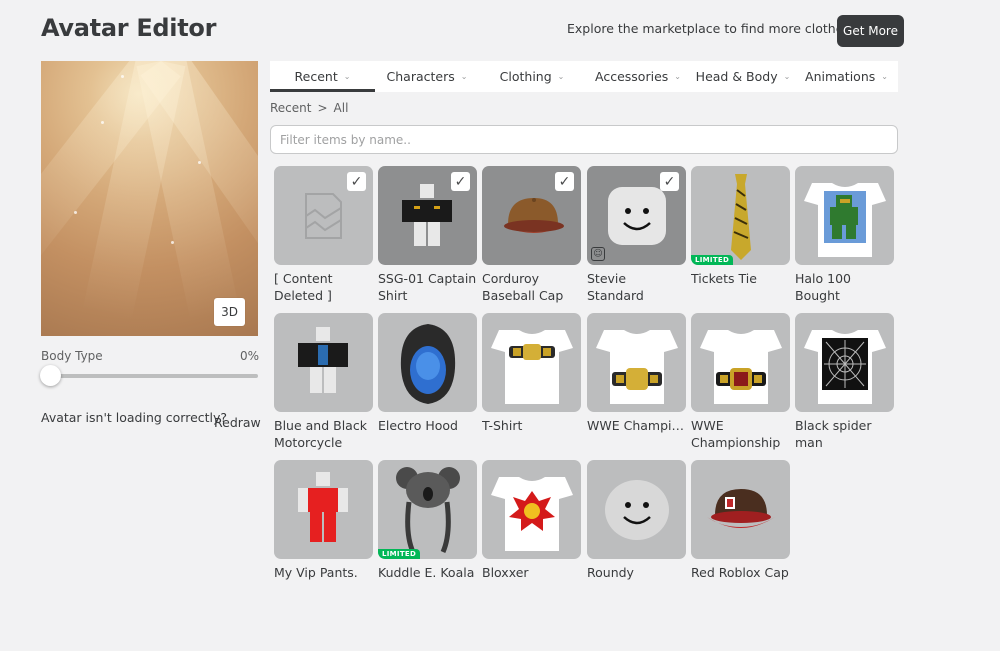 The width and height of the screenshot is (1000, 651). What do you see at coordinates (584, 139) in the screenshot?
I see `filter-items-input` at bounding box center [584, 139].